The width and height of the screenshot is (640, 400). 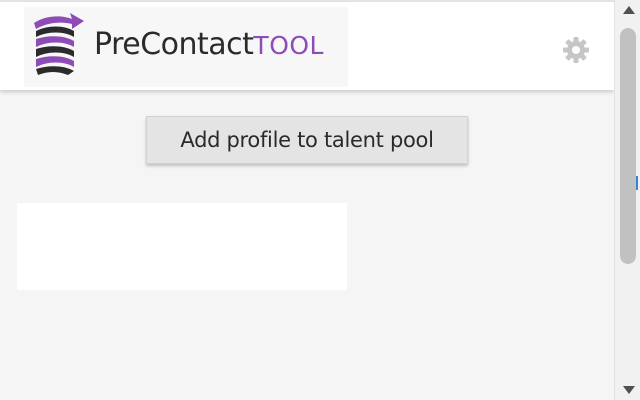 What do you see at coordinates (629, 10) in the screenshot?
I see `scroll-up-arrow-icon` at bounding box center [629, 10].